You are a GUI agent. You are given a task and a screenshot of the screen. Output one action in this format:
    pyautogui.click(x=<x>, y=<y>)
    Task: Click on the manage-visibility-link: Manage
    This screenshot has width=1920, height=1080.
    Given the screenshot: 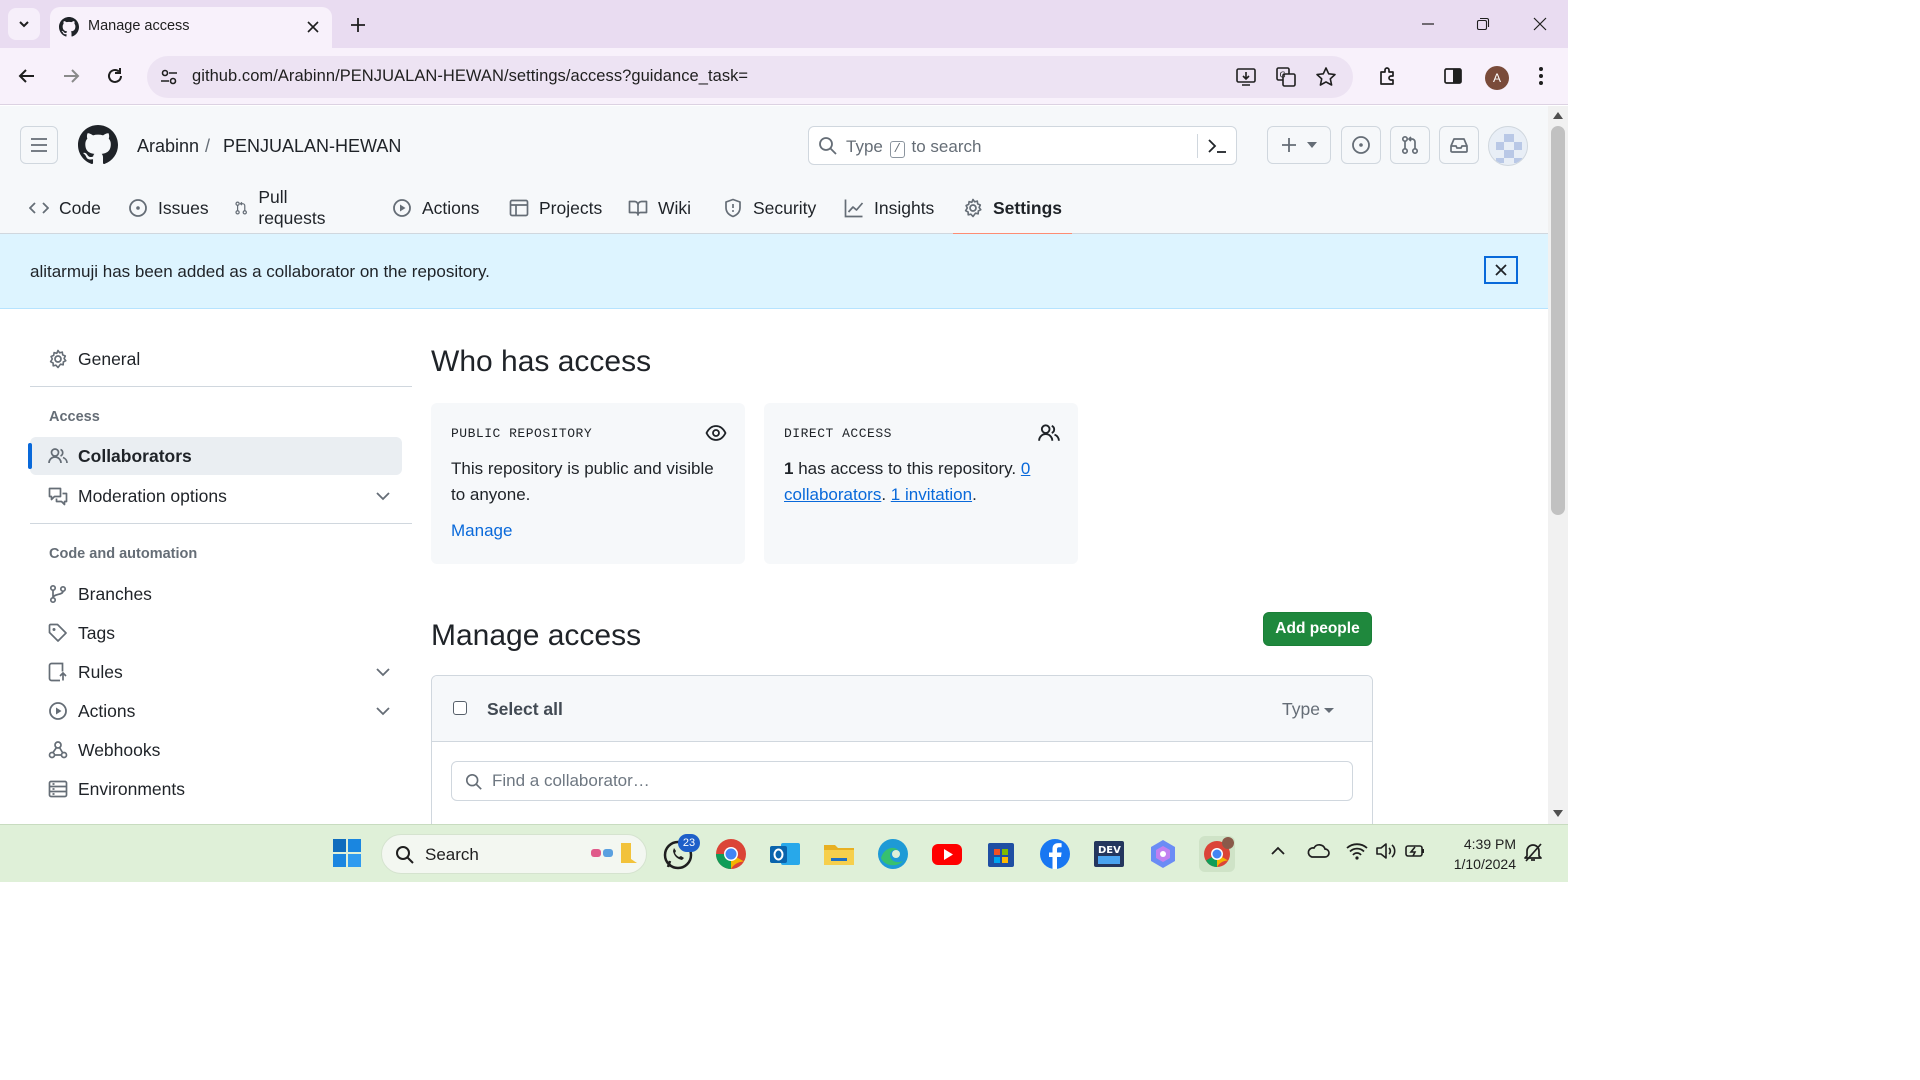 What is the action you would take?
    pyautogui.click(x=481, y=531)
    